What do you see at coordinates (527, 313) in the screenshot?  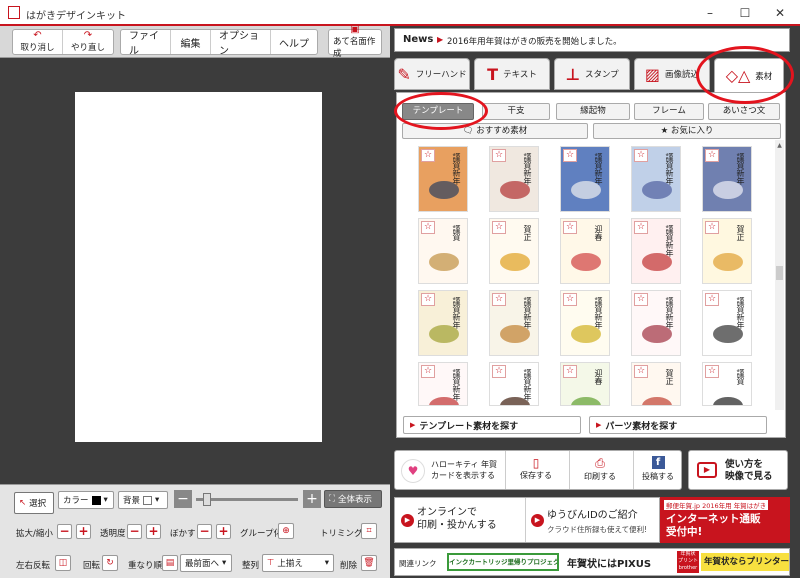 I see `thumbnail-text: 謹賀新年` at bounding box center [527, 313].